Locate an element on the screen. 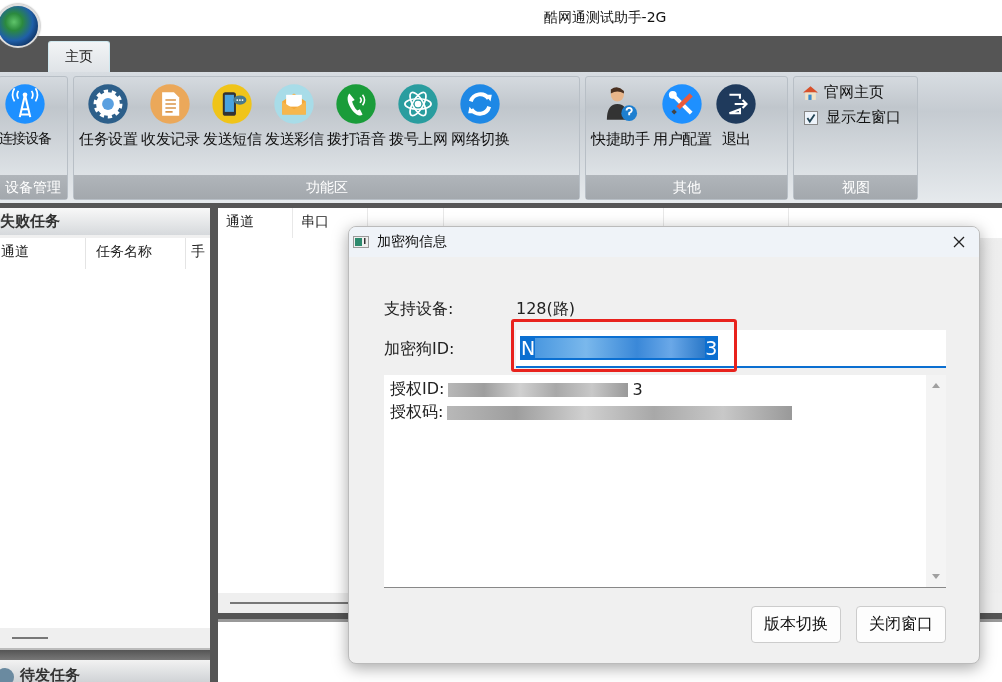  field-label: 支持设备: is located at coordinates (419, 309).